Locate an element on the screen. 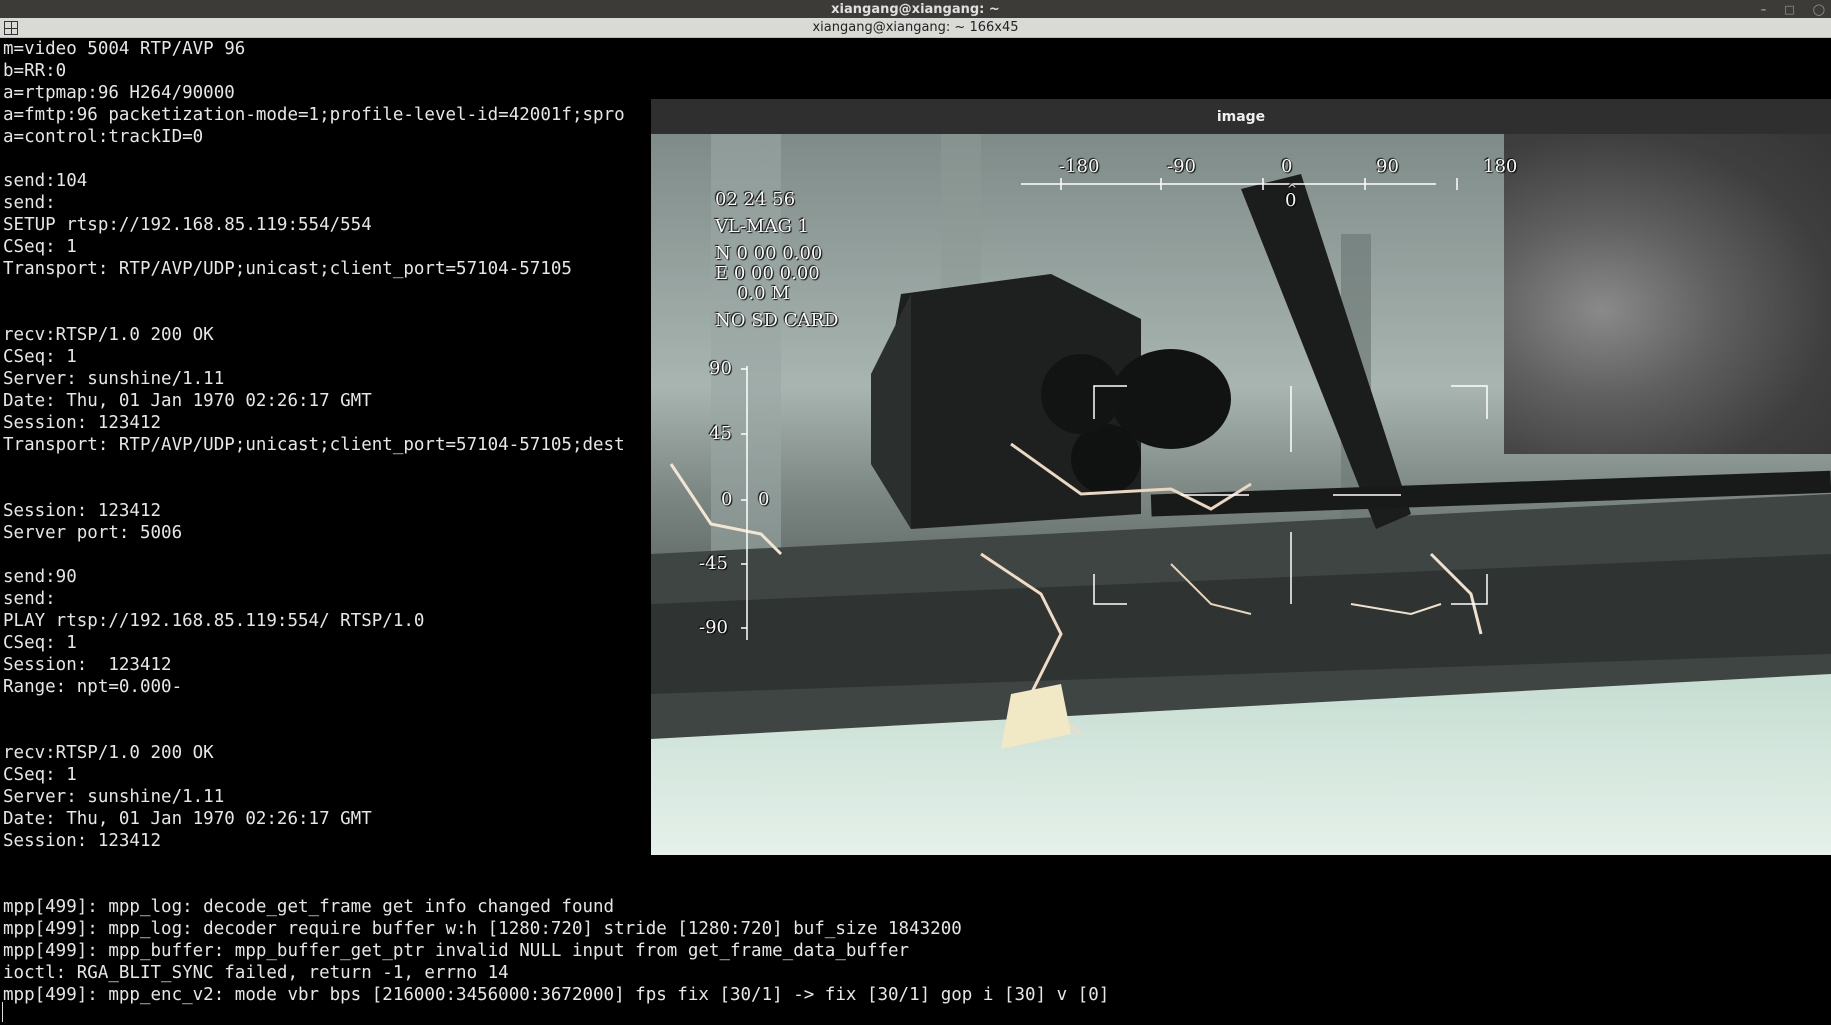 The height and width of the screenshot is (1025, 1831). heading-label-m180: -180 is located at coordinates (1079, 166).